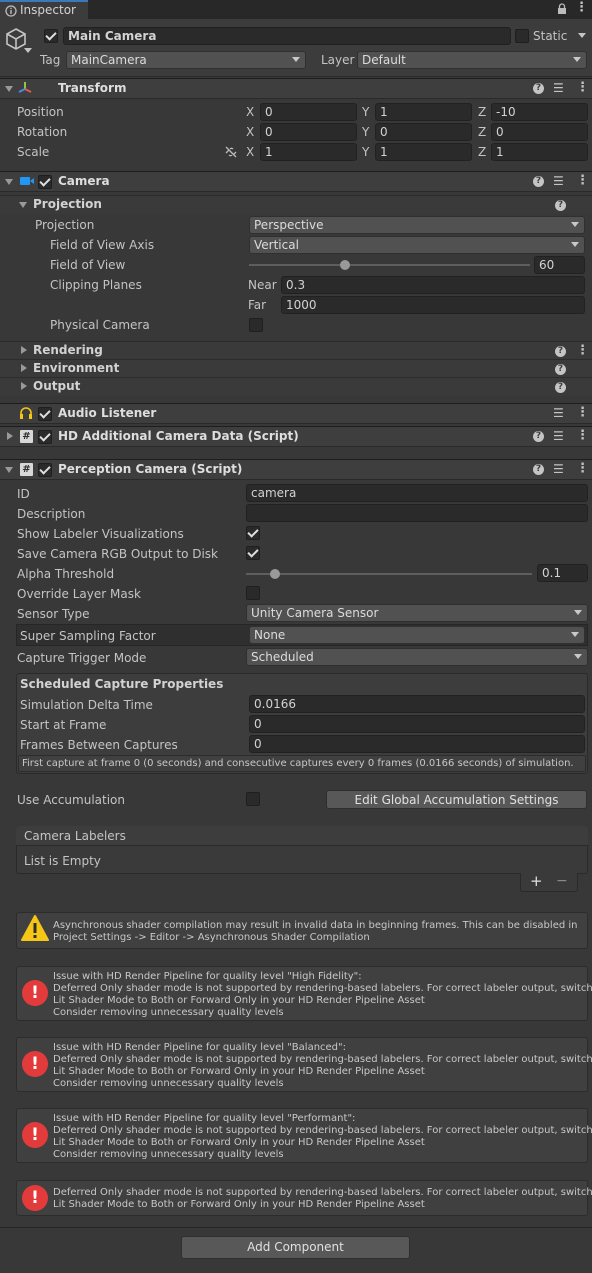 The width and height of the screenshot is (592, 1273). Describe the element at coordinates (417, 225) in the screenshot. I see `projection-dropdown: Perspective` at that location.